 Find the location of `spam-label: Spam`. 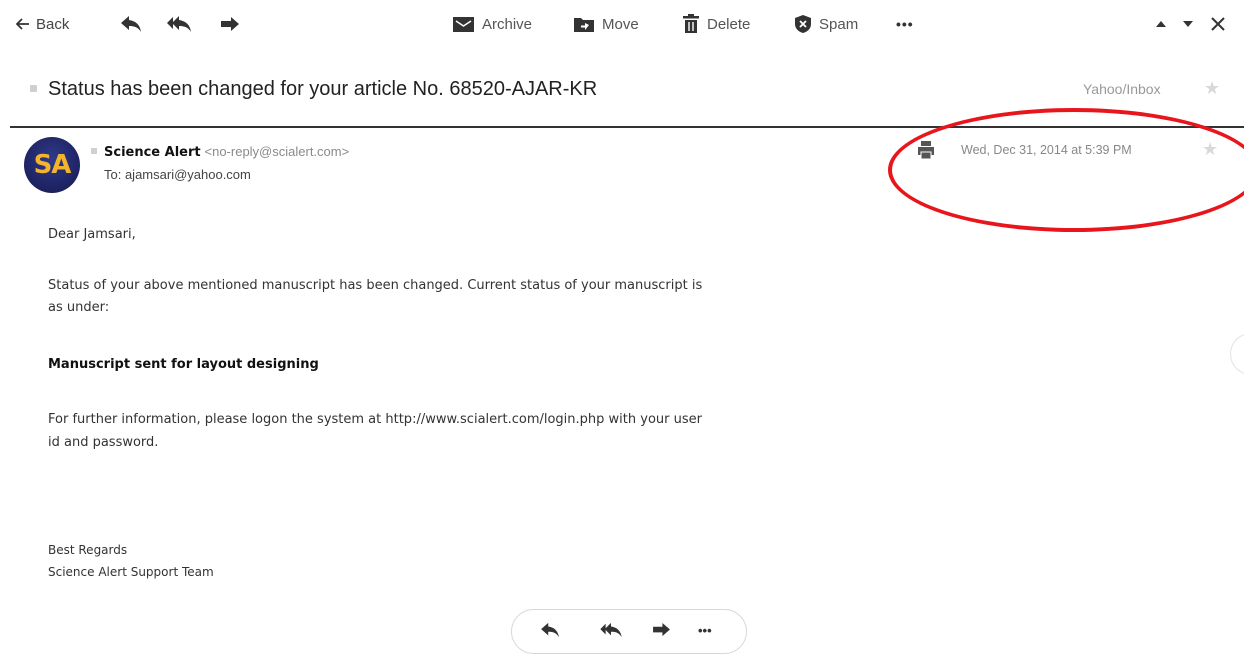

spam-label: Spam is located at coordinates (839, 24).